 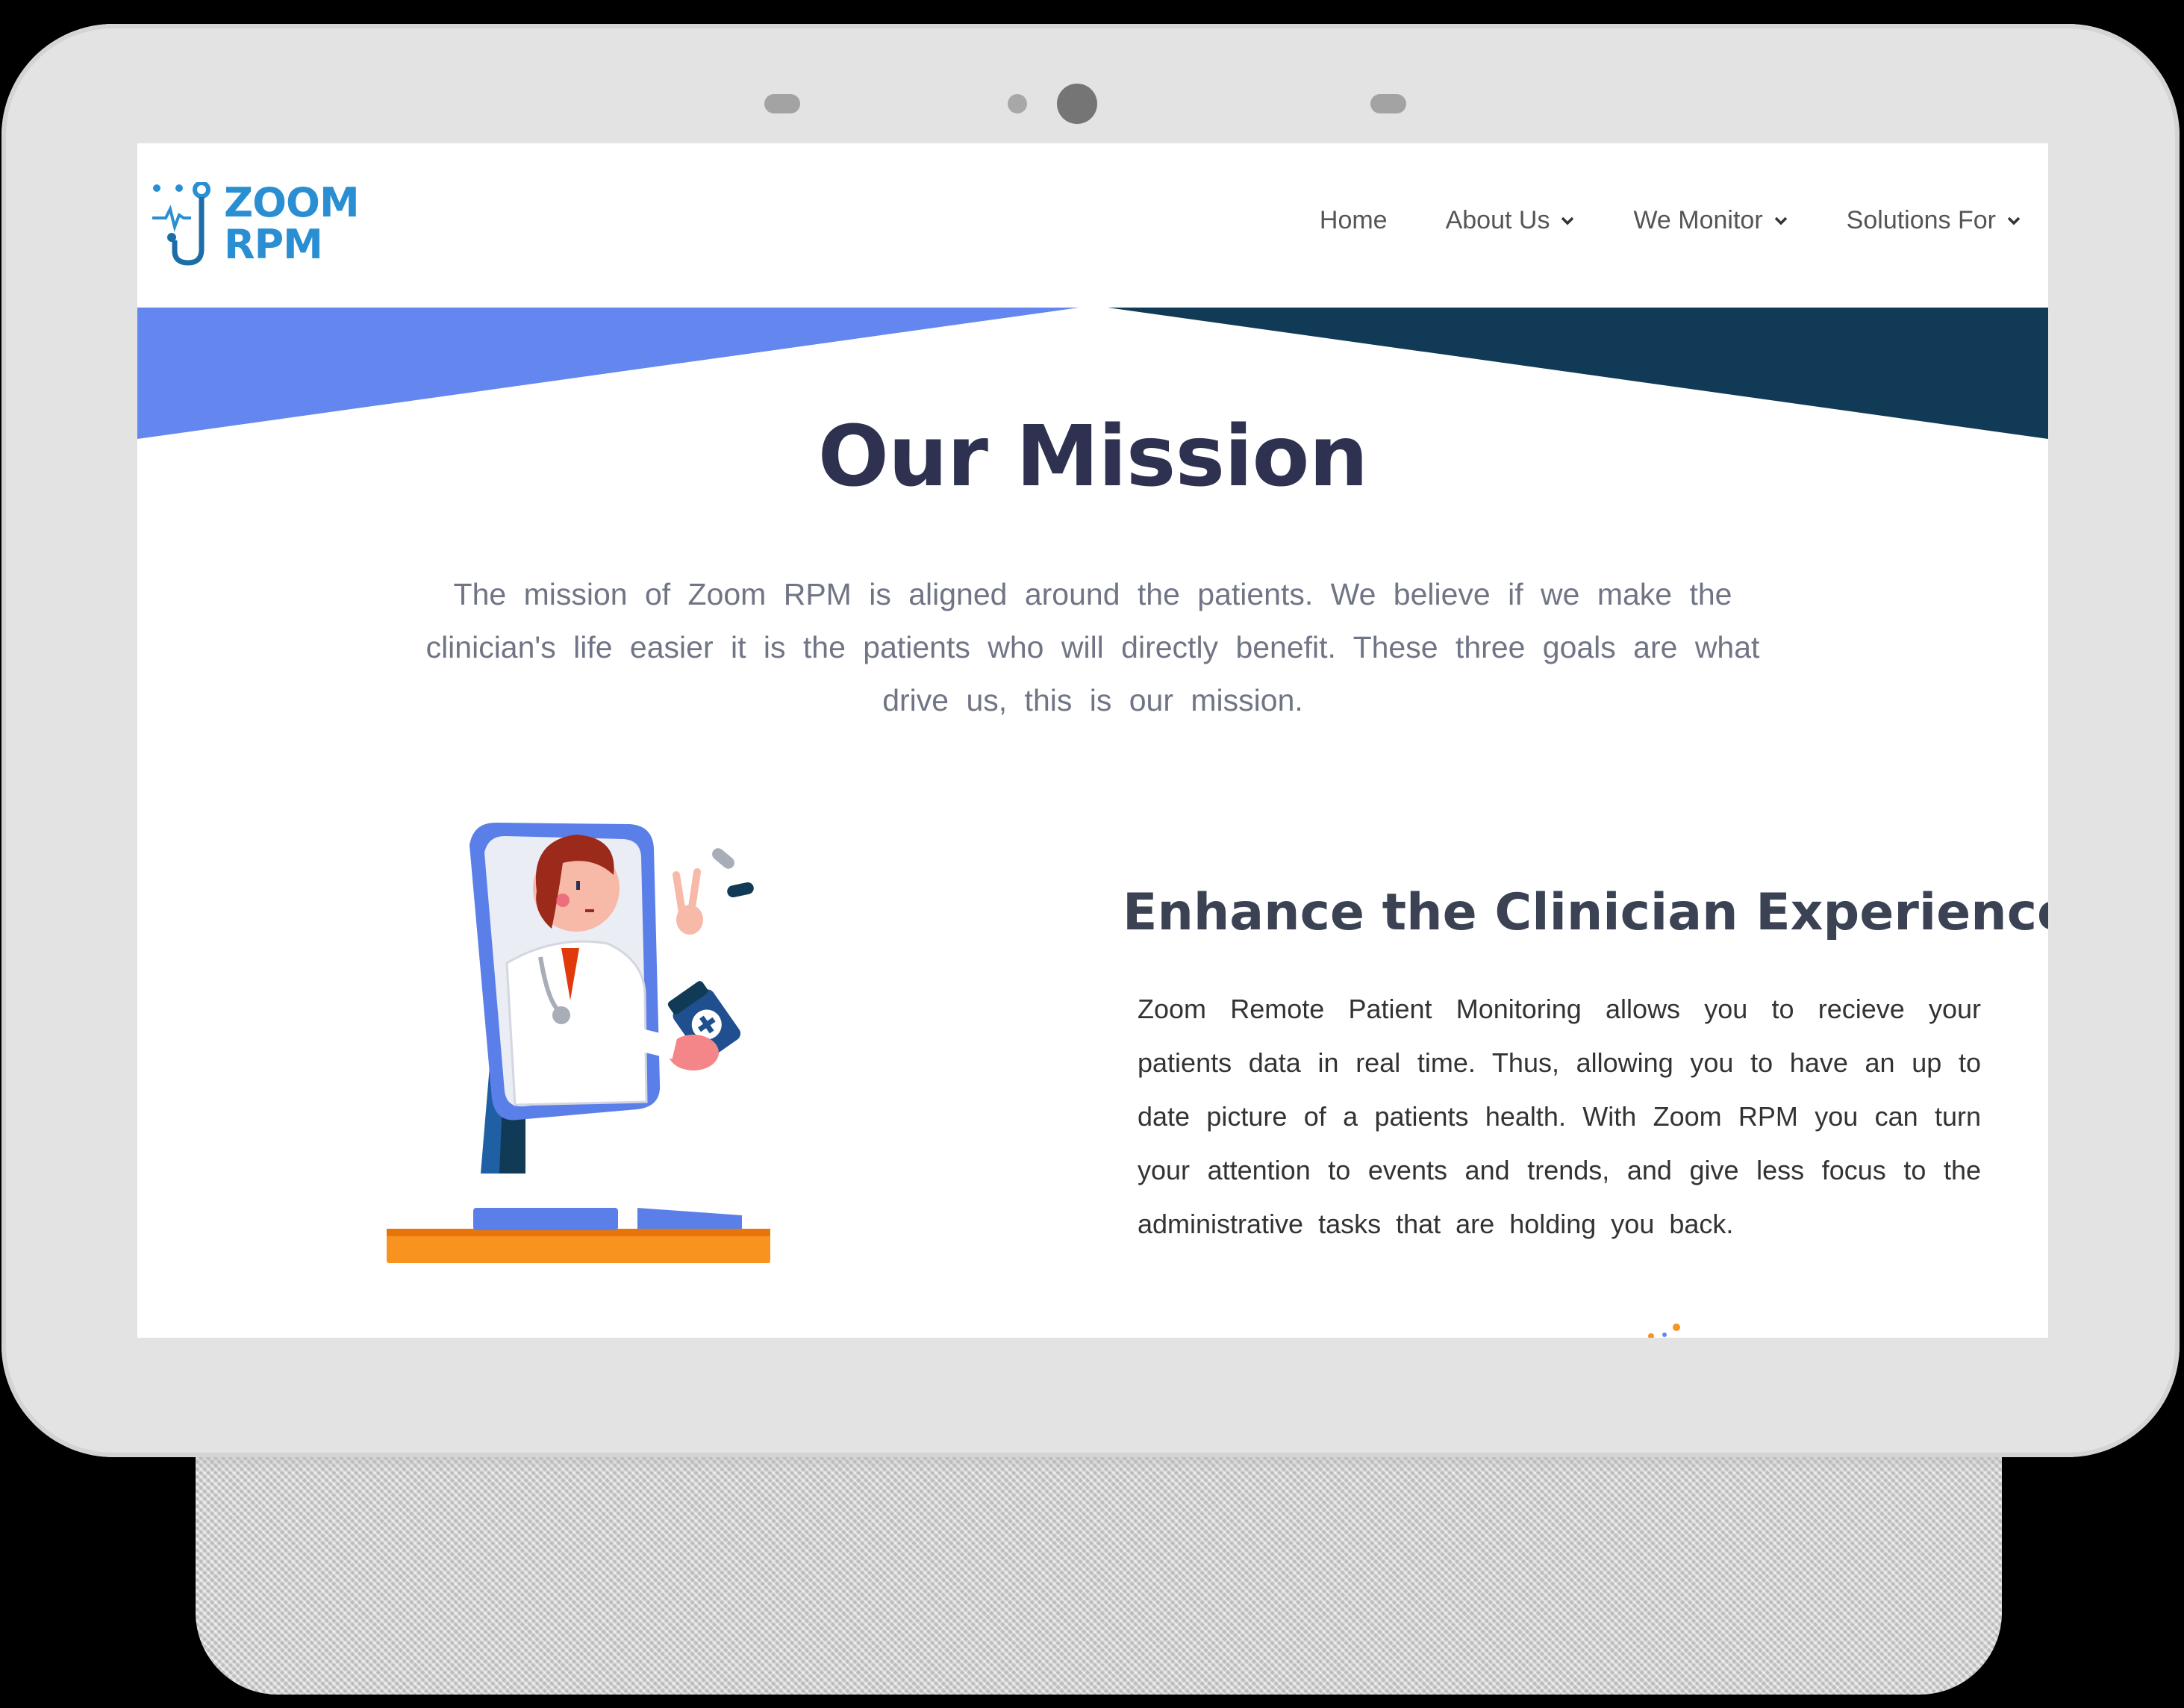 What do you see at coordinates (1077, 104) in the screenshot?
I see `camera-icon` at bounding box center [1077, 104].